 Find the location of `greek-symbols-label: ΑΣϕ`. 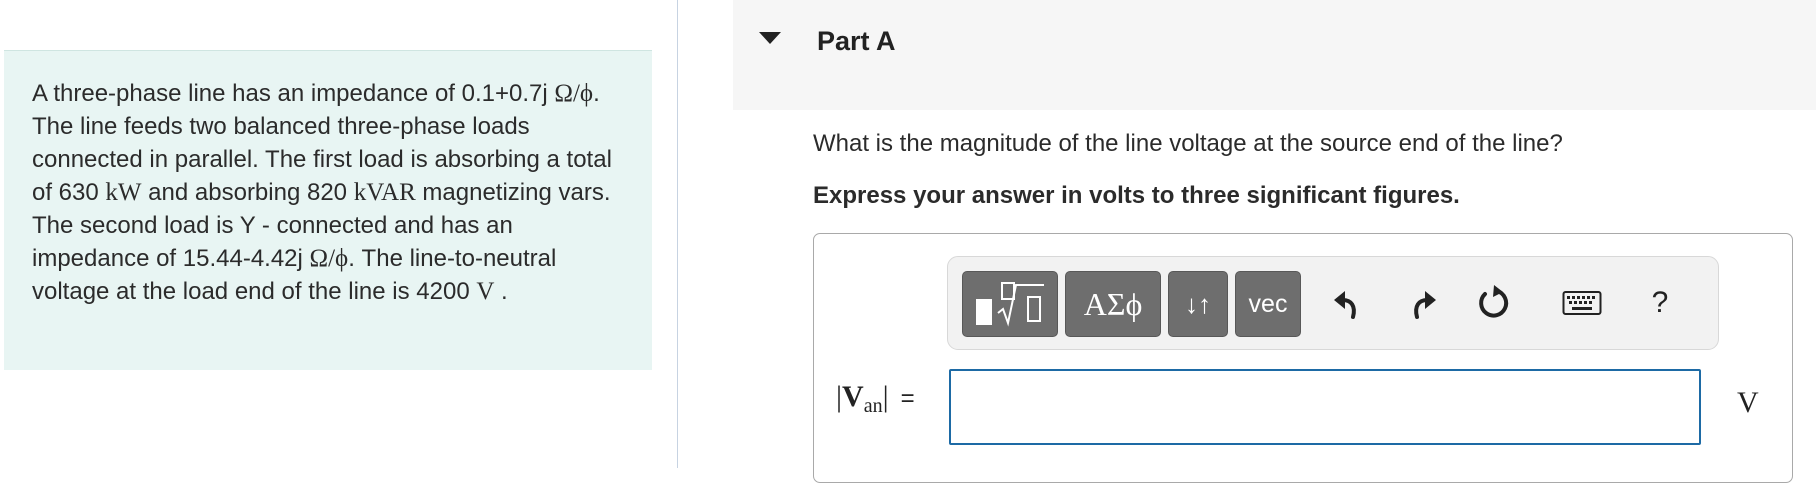

greek-symbols-label: ΑΣϕ is located at coordinates (1113, 303).